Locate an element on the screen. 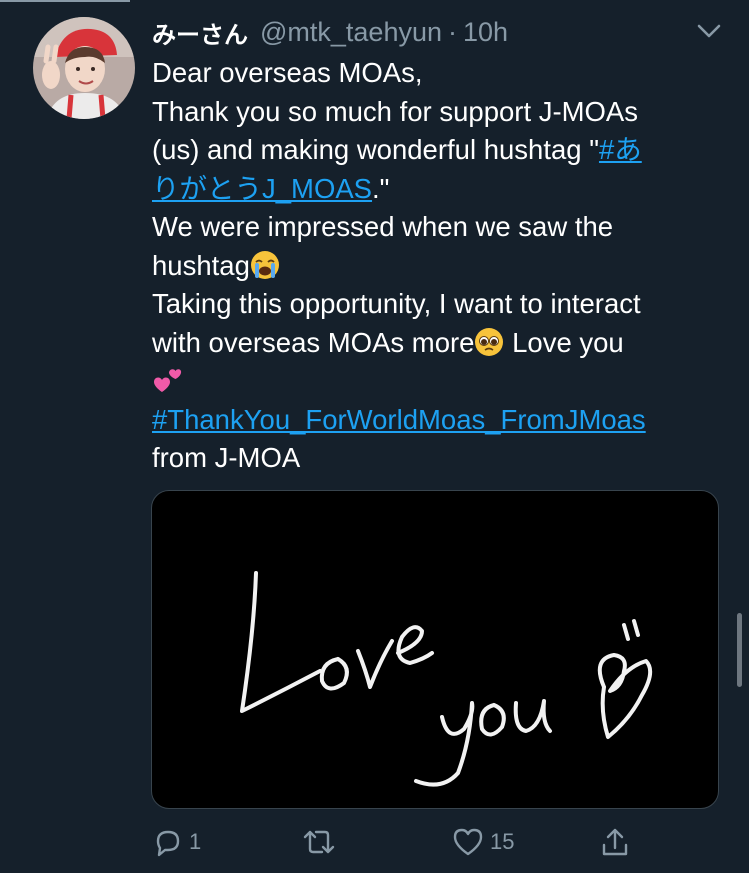  share-icon is located at coordinates (615, 842).